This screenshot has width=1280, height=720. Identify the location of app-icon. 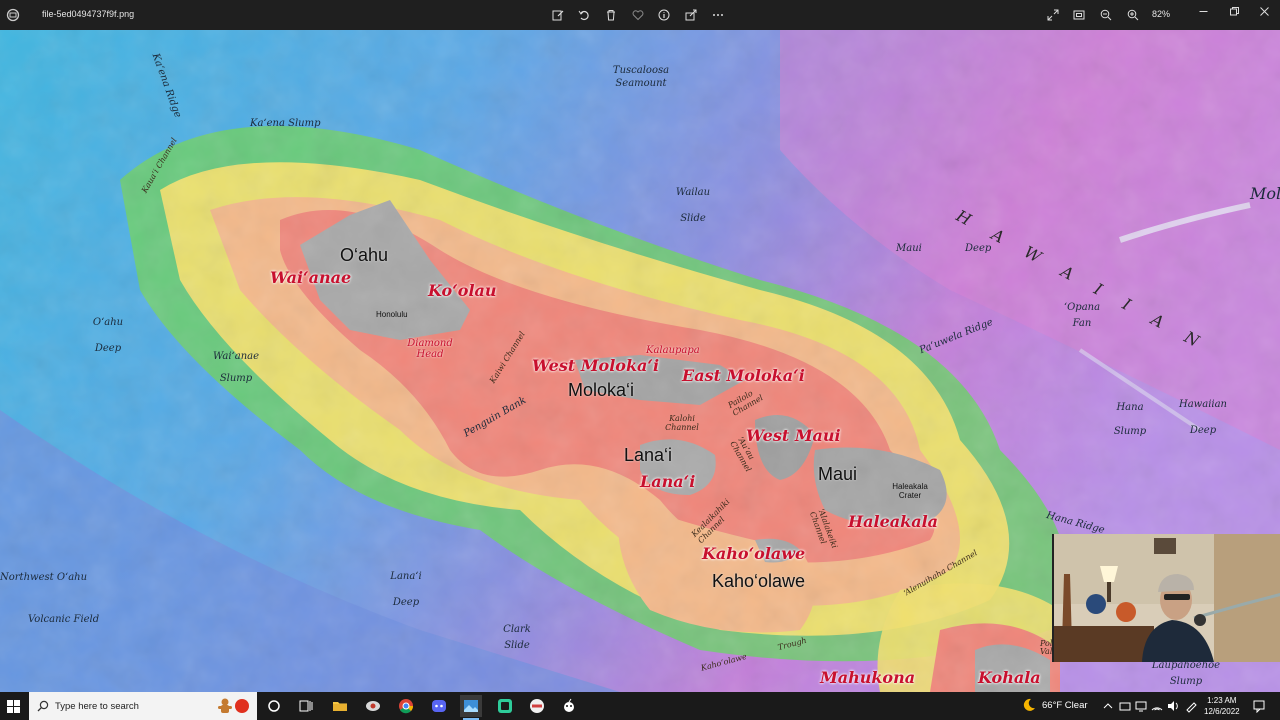
(373, 706).